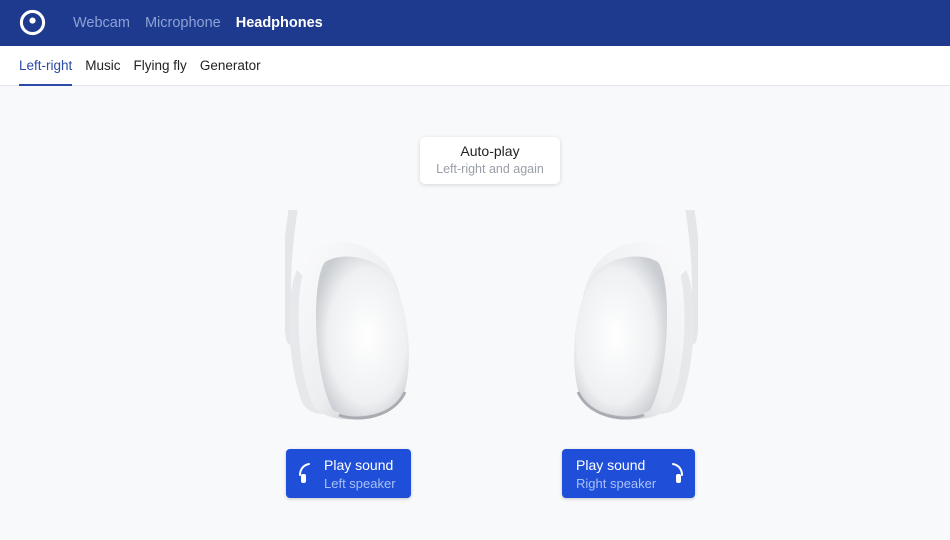 The image size is (950, 540). Describe the element at coordinates (102, 66) in the screenshot. I see `tab-music: Music` at that location.